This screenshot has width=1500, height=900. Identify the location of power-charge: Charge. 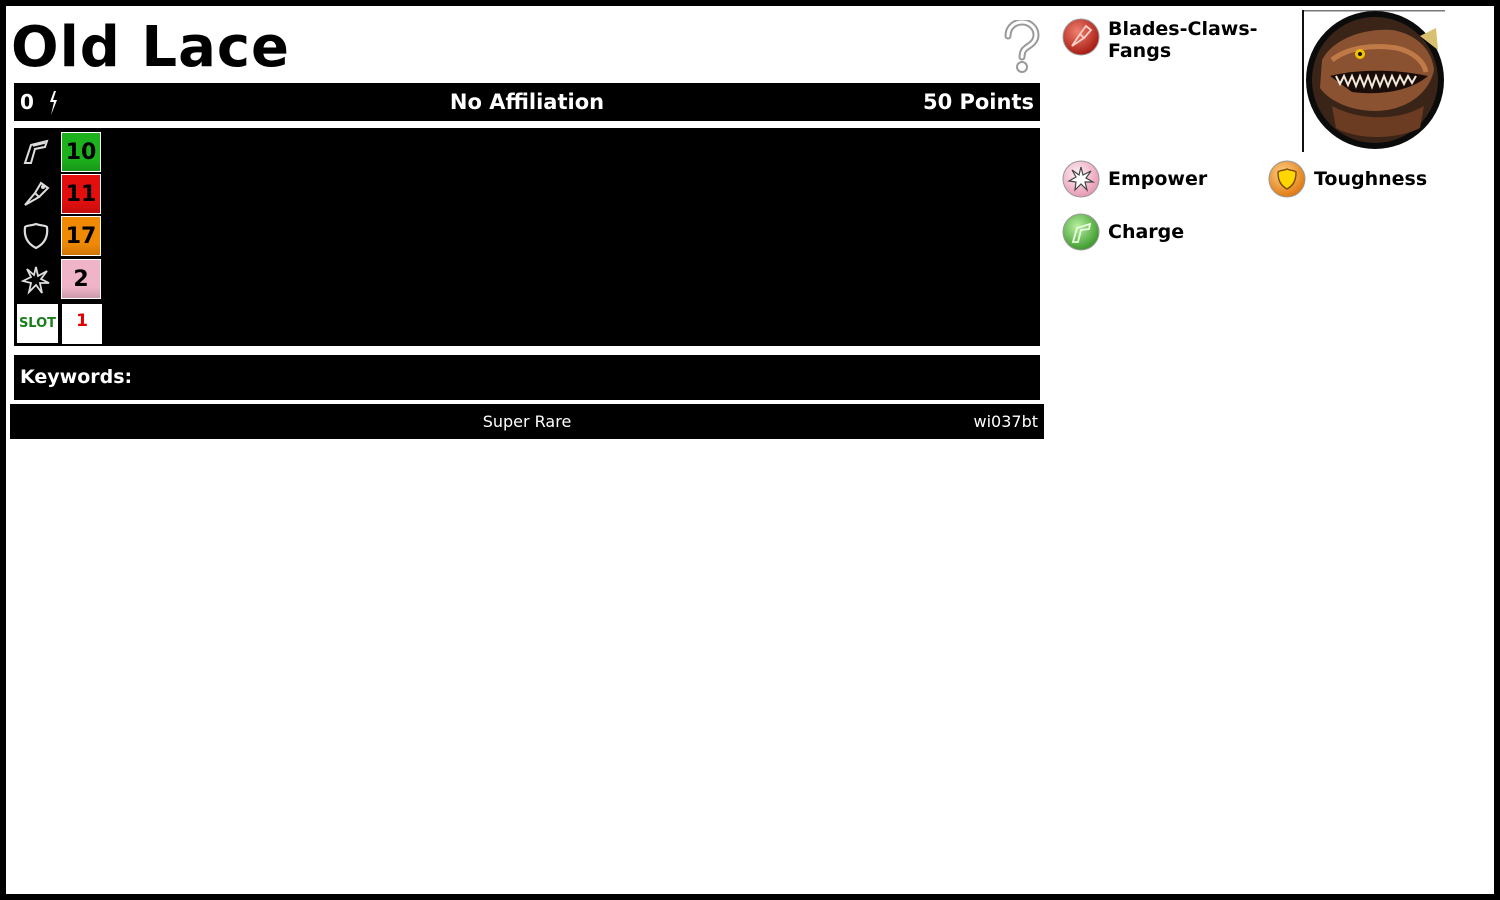
(1123, 232).